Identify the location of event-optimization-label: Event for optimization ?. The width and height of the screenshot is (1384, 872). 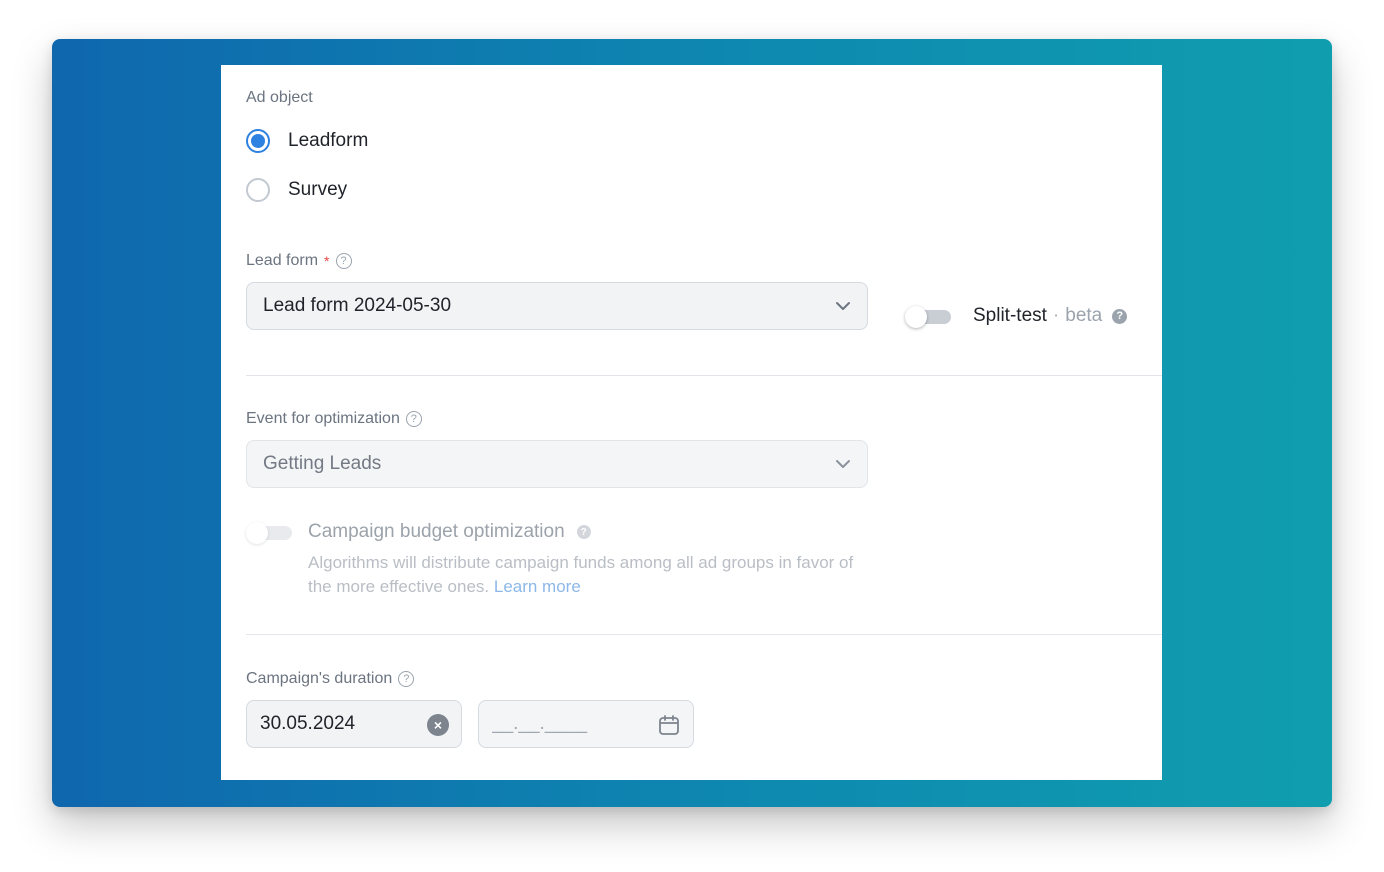
(334, 419).